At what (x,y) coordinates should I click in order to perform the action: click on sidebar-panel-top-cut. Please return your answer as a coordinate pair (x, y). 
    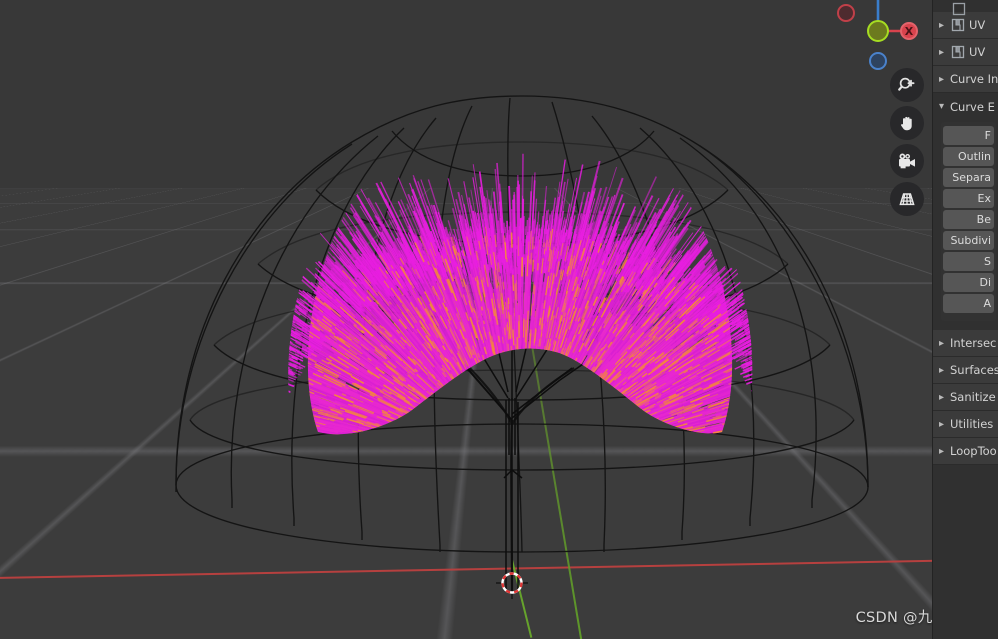
    Looking at the image, I should click on (965, 8).